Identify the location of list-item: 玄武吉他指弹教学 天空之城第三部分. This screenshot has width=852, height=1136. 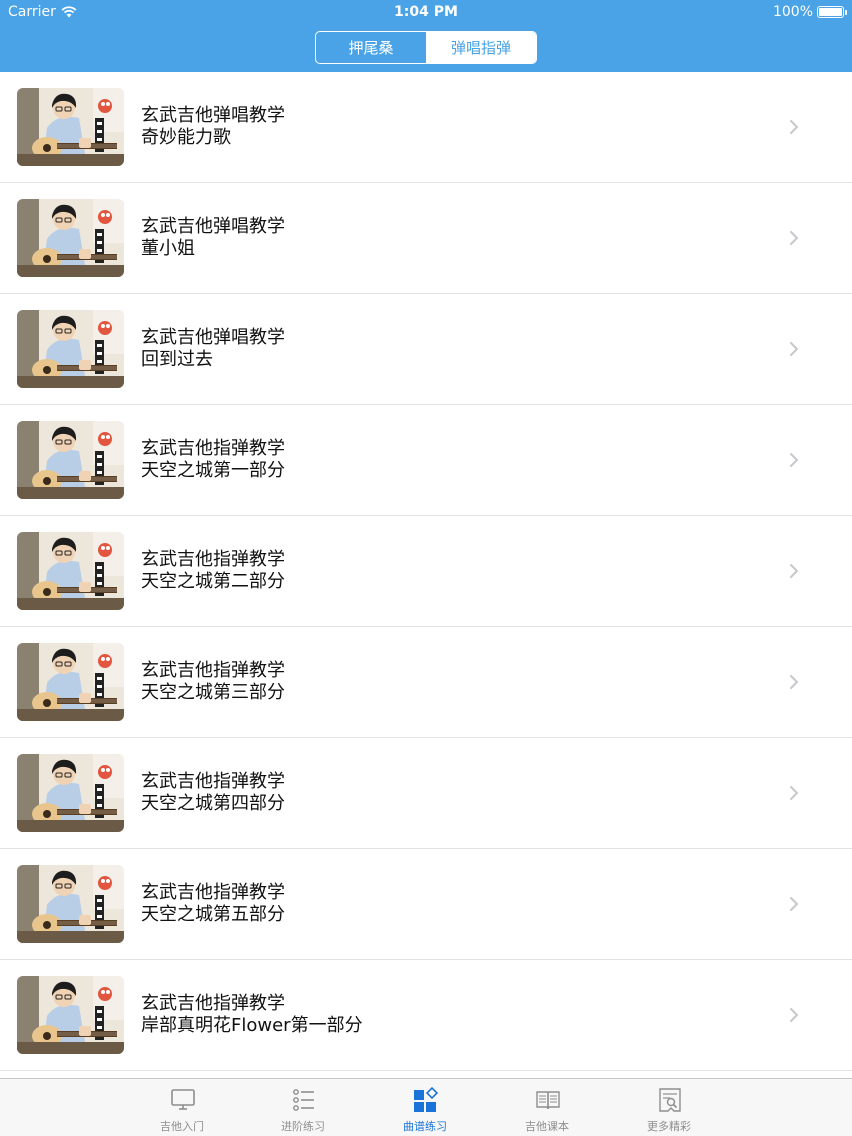
(426, 682).